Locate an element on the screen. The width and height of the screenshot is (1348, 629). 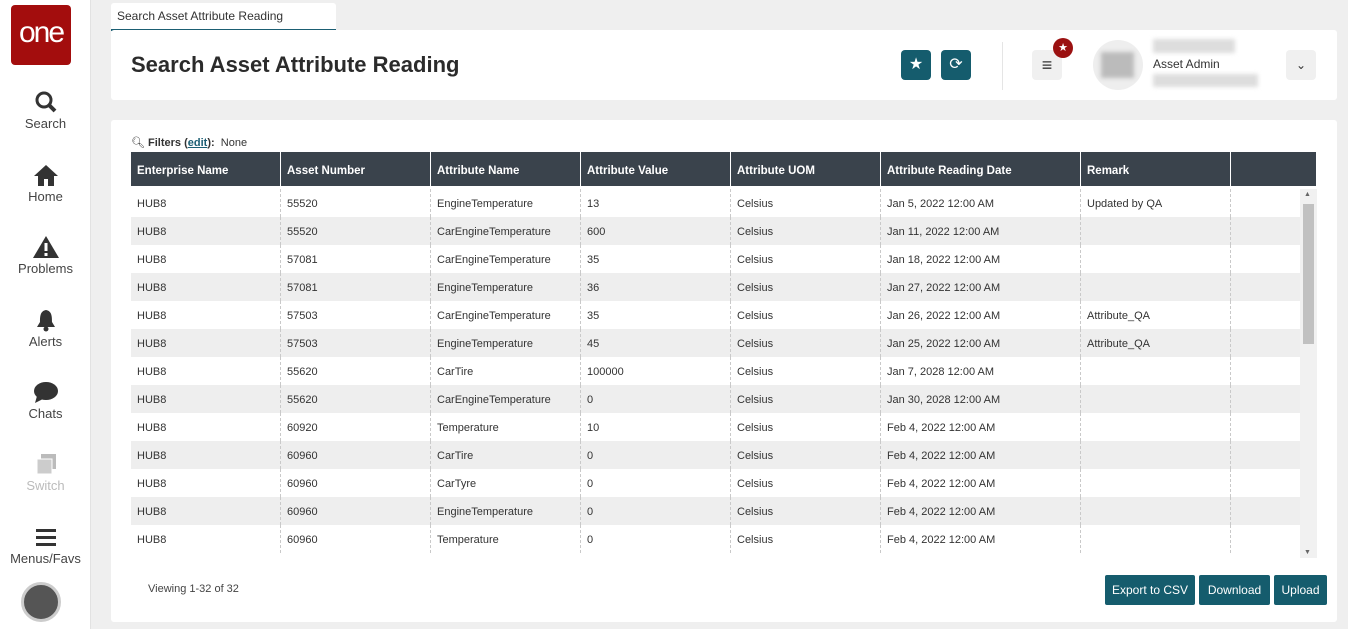
export-csv-button: Export to CSV is located at coordinates (1150, 590).